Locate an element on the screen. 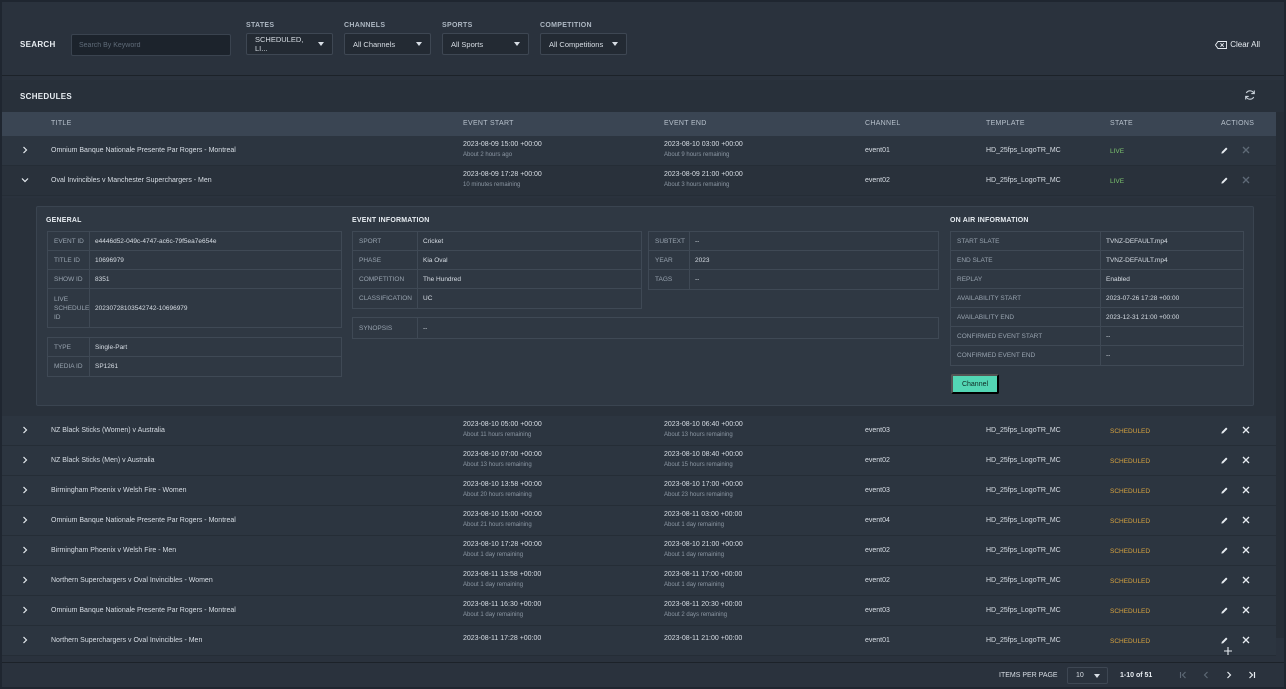  detail-key: SYNOPSIS is located at coordinates (385, 328).